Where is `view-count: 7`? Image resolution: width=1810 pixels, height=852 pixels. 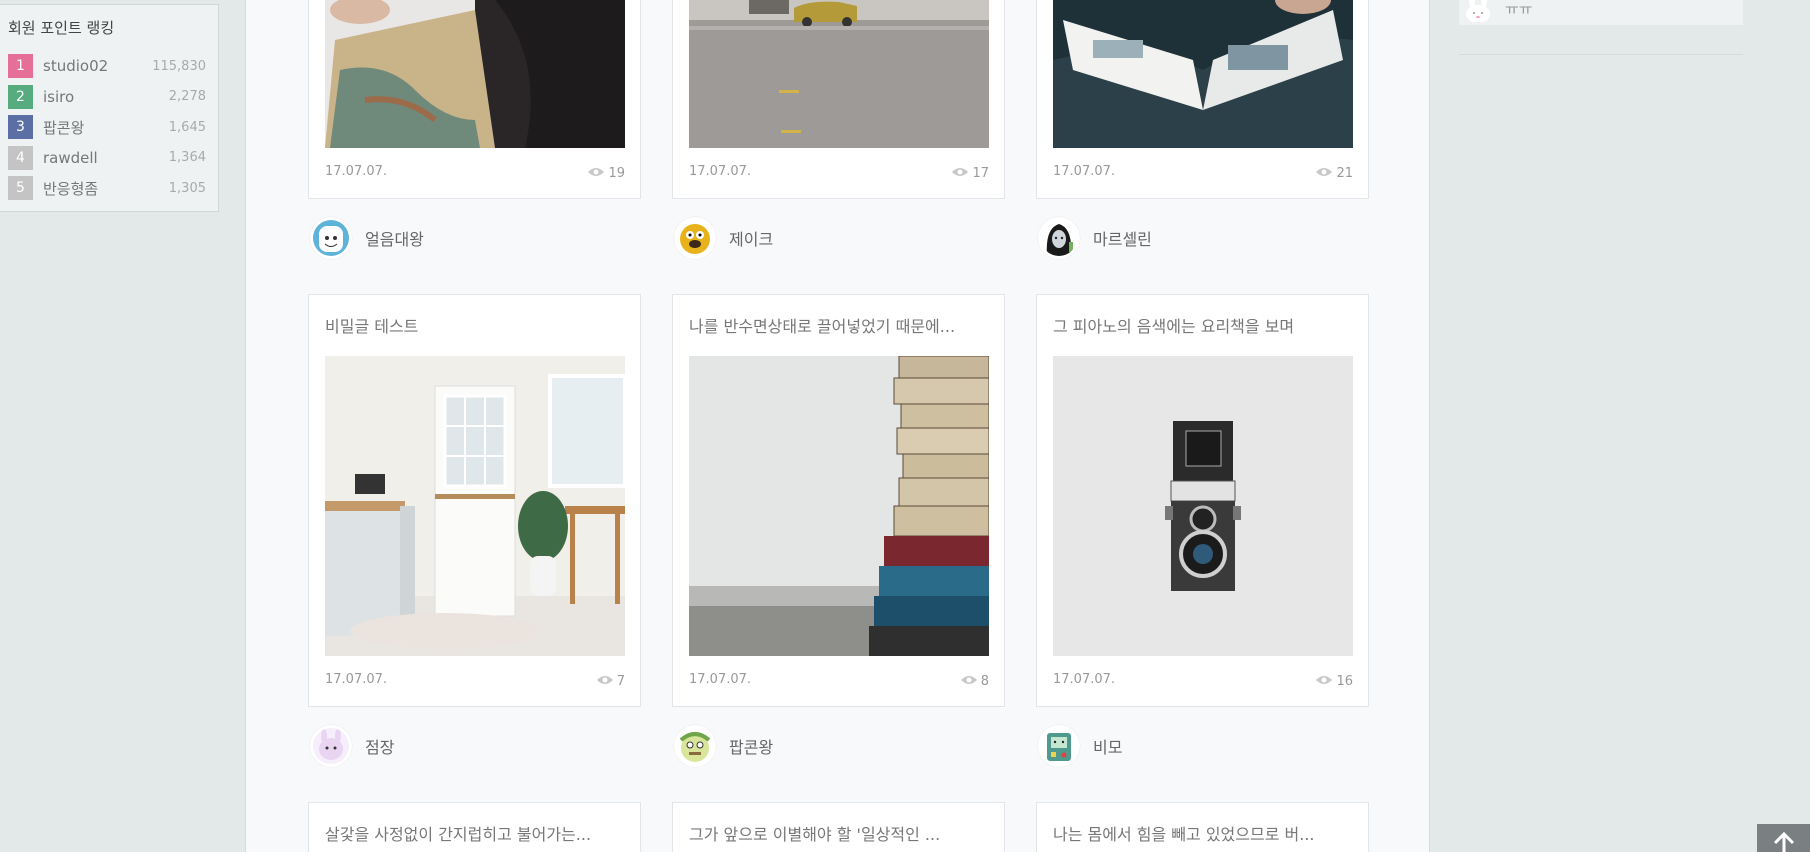
view-count: 7 is located at coordinates (610, 681).